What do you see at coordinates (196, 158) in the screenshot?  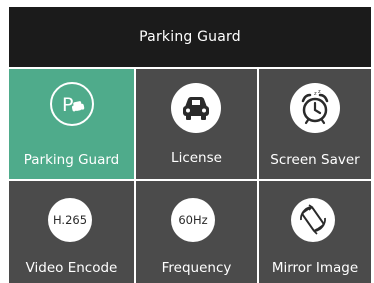 I see `tile-label-license: License` at bounding box center [196, 158].